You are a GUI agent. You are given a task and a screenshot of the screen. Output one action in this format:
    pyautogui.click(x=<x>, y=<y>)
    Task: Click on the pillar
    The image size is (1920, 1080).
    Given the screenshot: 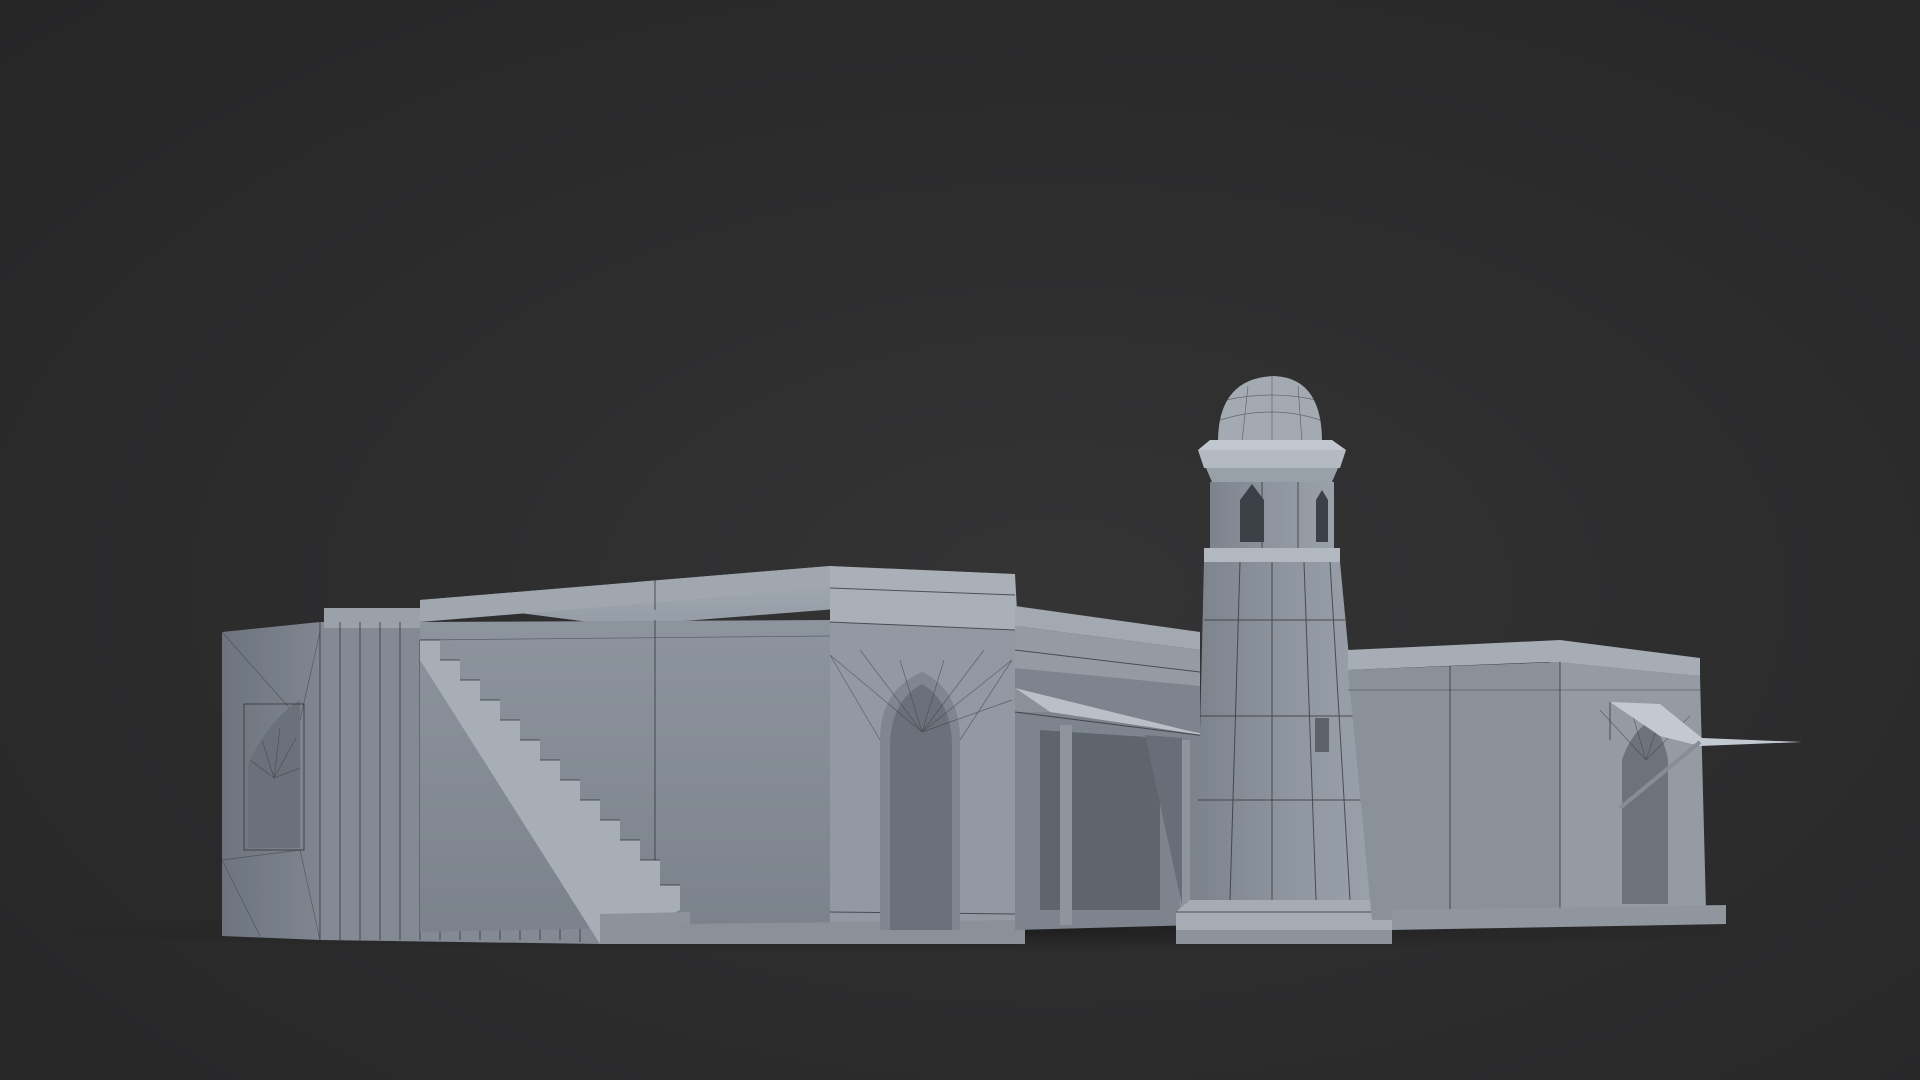 What is the action you would take?
    pyautogui.click(x=1066, y=825)
    